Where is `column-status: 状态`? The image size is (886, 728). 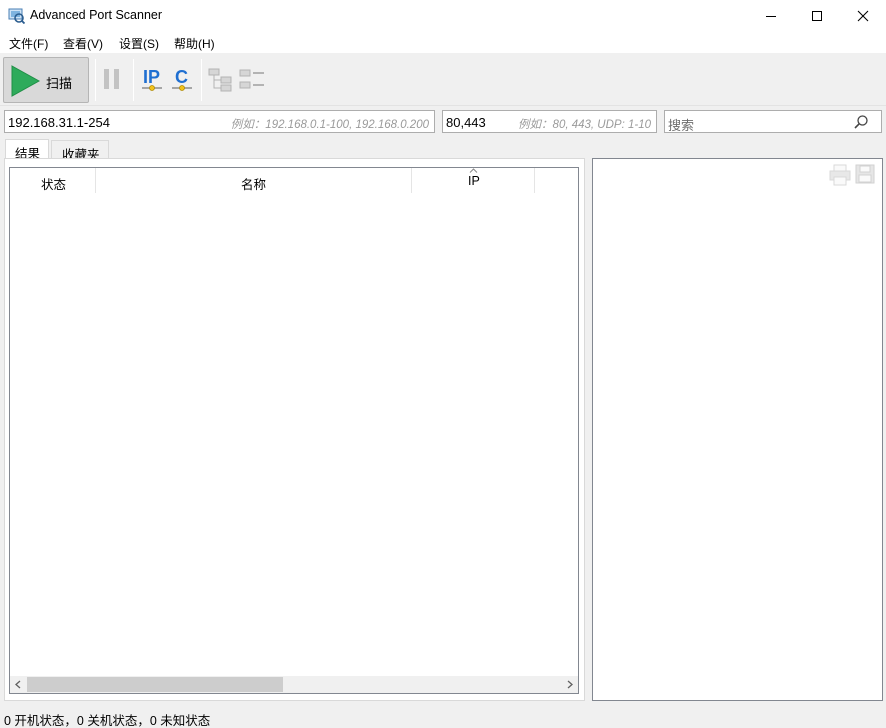 column-status: 状态 is located at coordinates (53, 180).